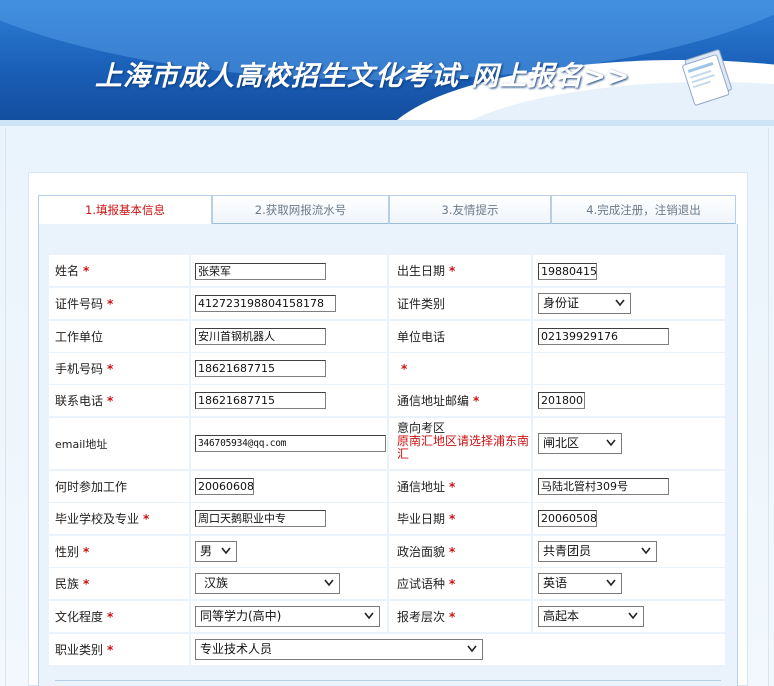 The width and height of the screenshot is (774, 686). I want to click on email-label: email地址, so click(81, 444).